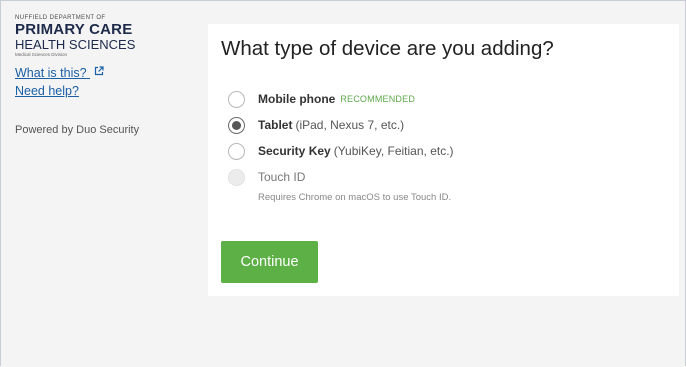 This screenshot has height=367, width=686. I want to click on logo-title: PRIMARY CARE, so click(74, 29).